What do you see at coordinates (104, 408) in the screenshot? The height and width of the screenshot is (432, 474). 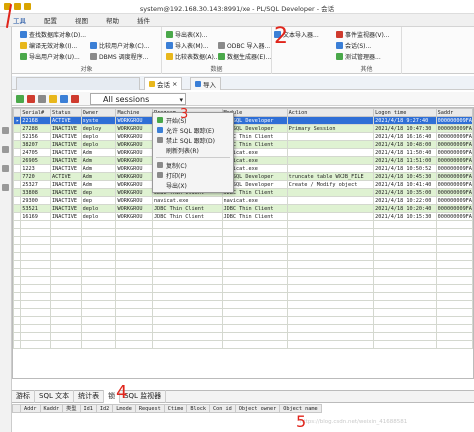 I see `column-header-id2: Id2` at bounding box center [104, 408].